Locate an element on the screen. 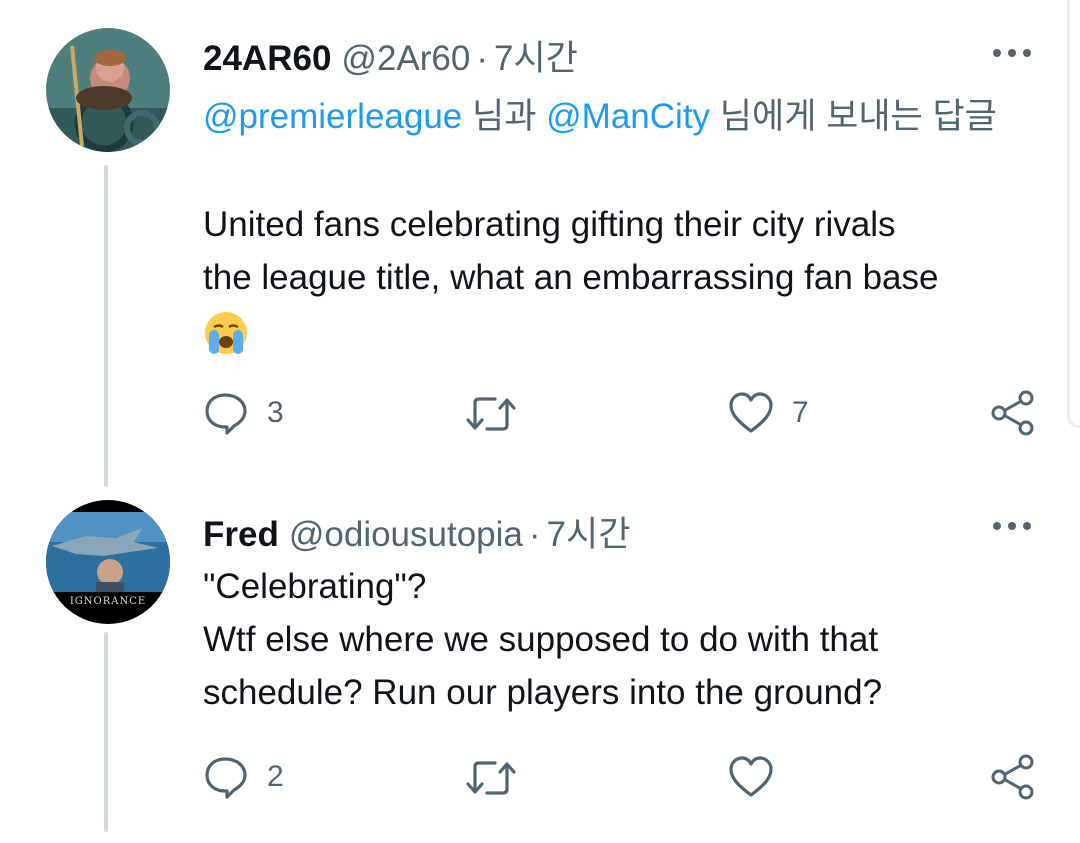 The image size is (1080, 843). avatar-image: IGNORANCE is located at coordinates (108, 562).